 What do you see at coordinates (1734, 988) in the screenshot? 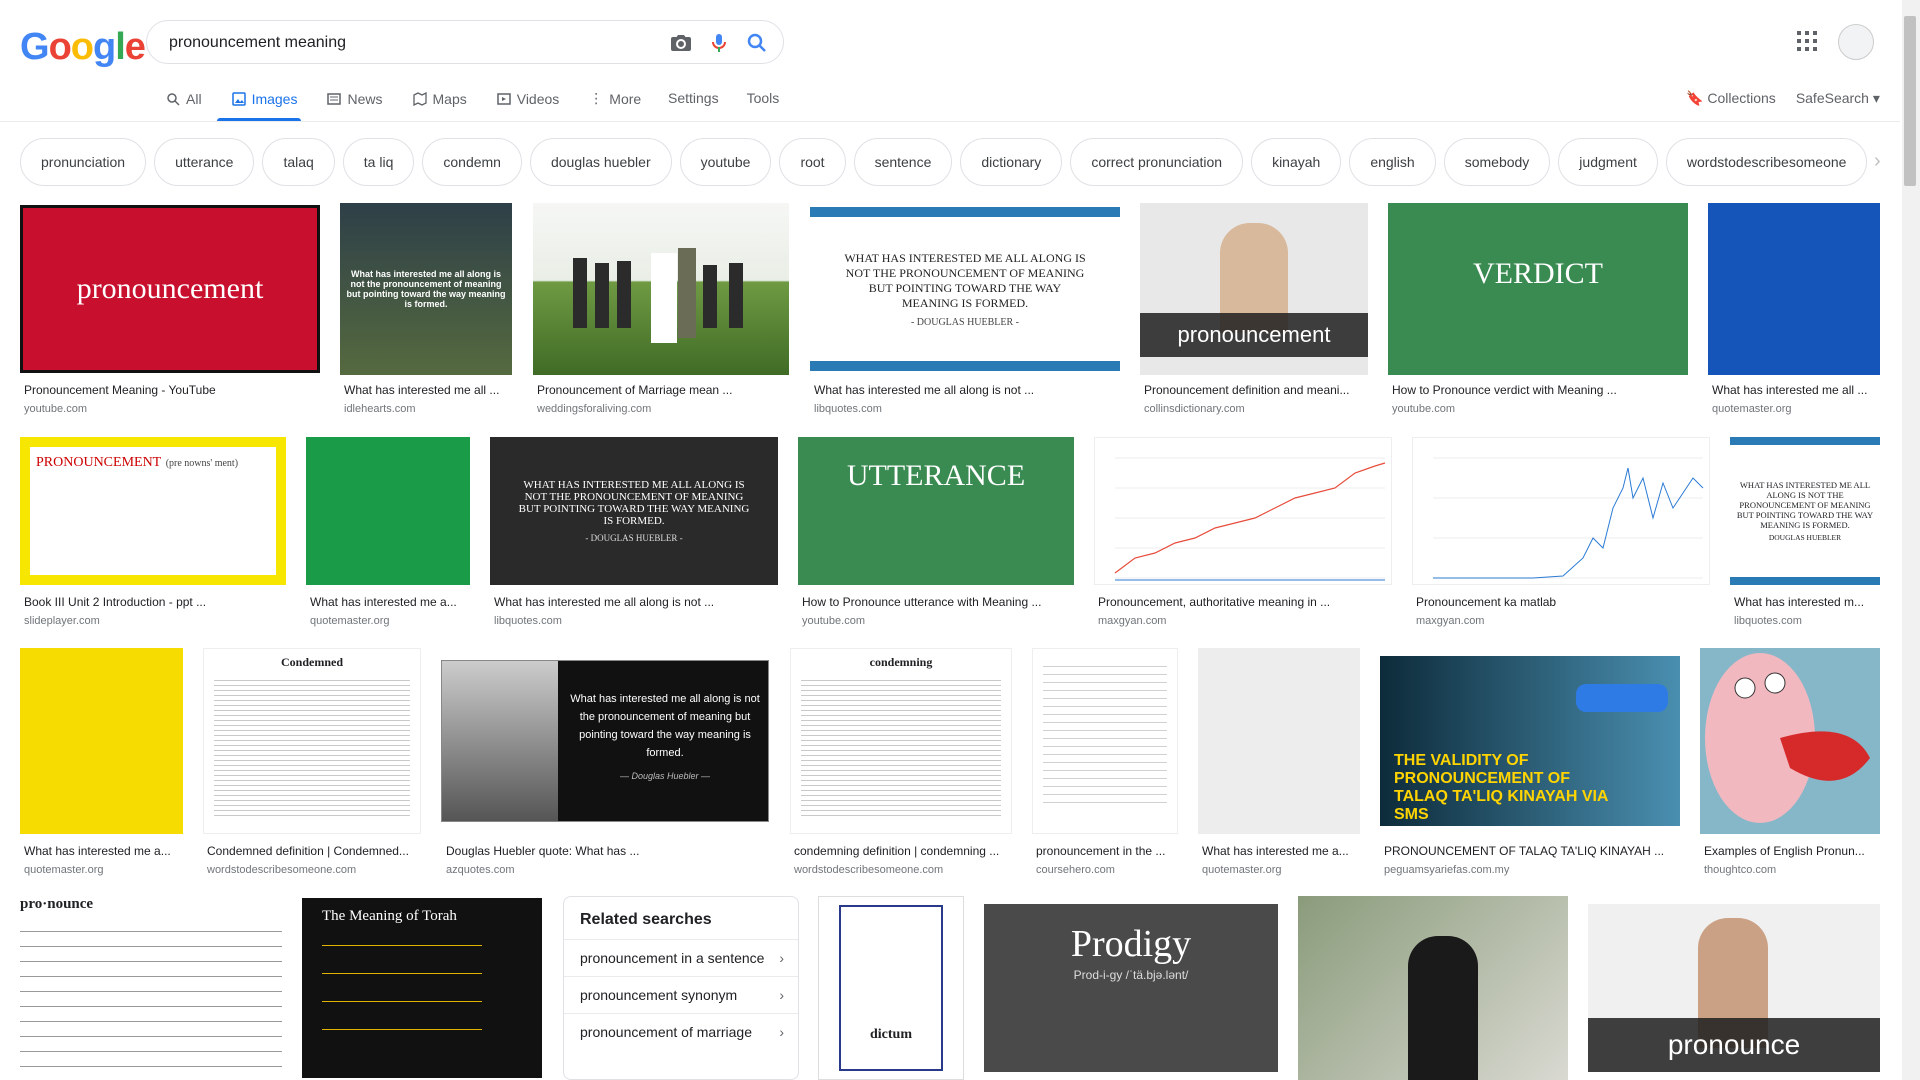
I see `result-image: pronounce` at bounding box center [1734, 988].